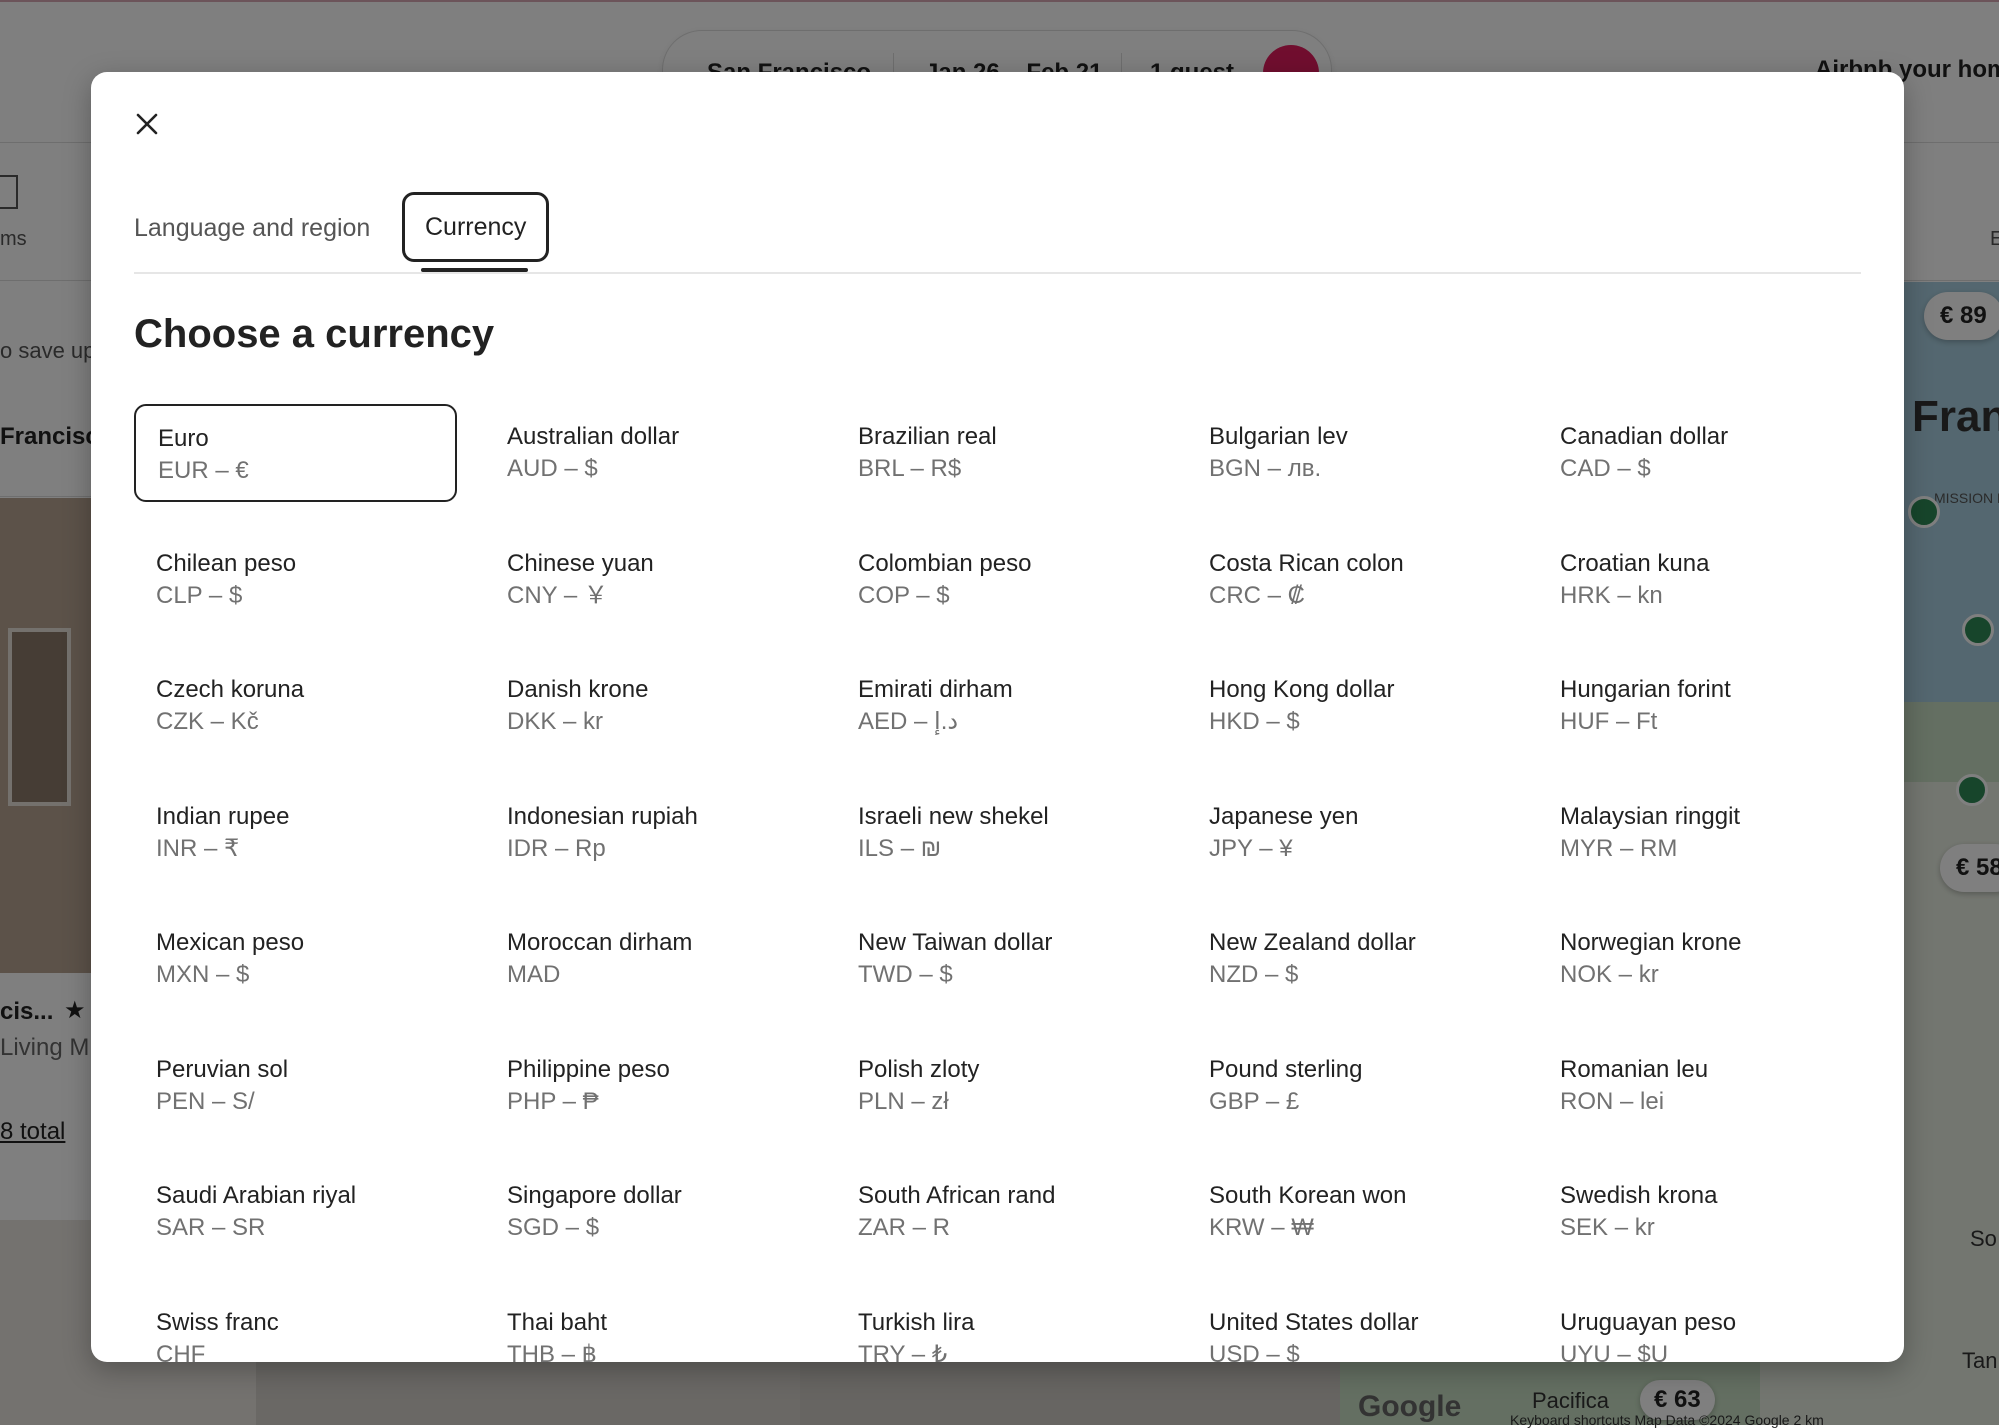 This screenshot has height=1428, width=1999. I want to click on currency-option: Romanian leu RON – lei, so click(1699, 1086).